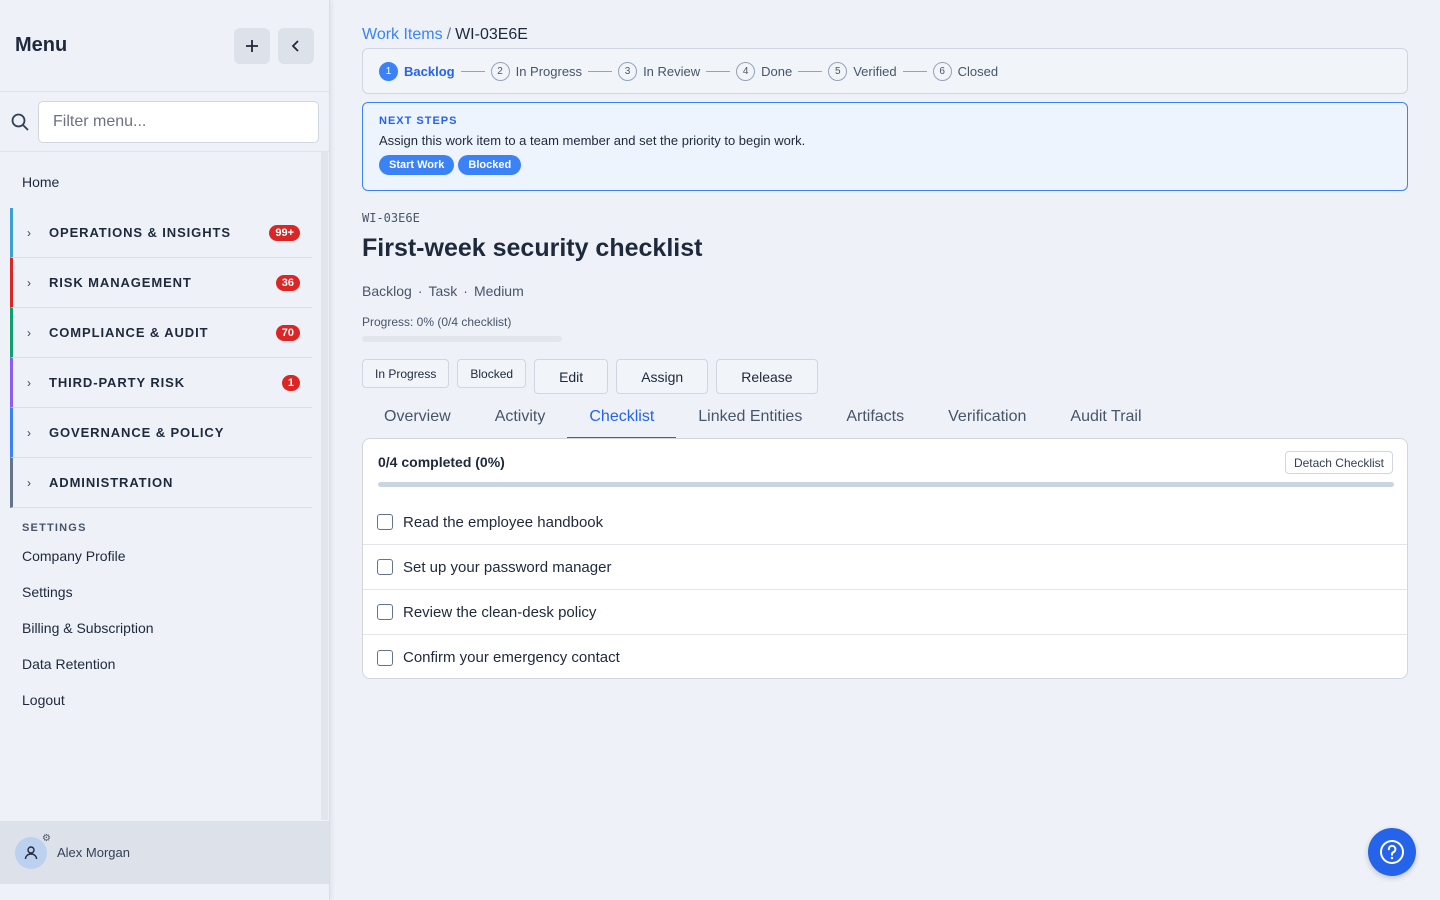 This screenshot has height=900, width=1440. I want to click on count-badge: 70, so click(287, 332).